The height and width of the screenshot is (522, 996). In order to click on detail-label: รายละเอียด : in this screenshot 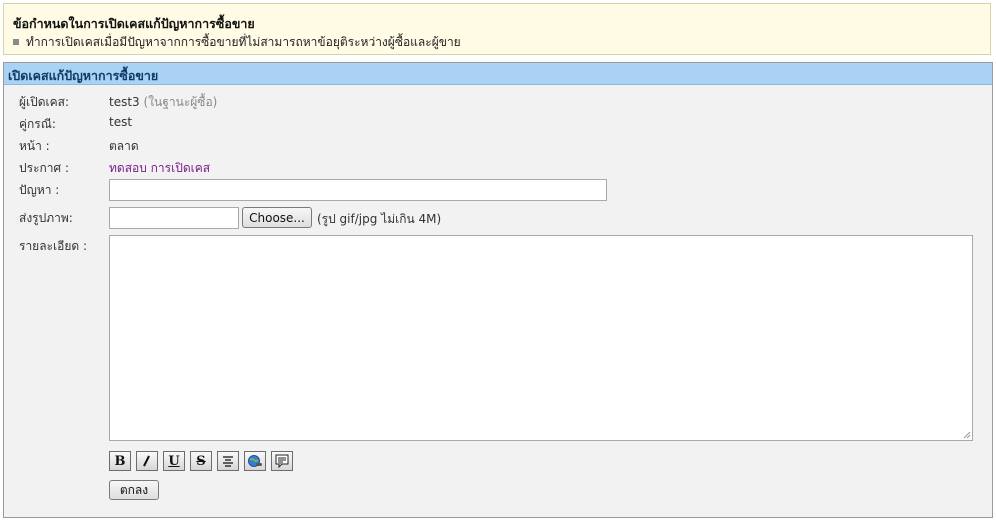, I will do `click(53, 246)`.